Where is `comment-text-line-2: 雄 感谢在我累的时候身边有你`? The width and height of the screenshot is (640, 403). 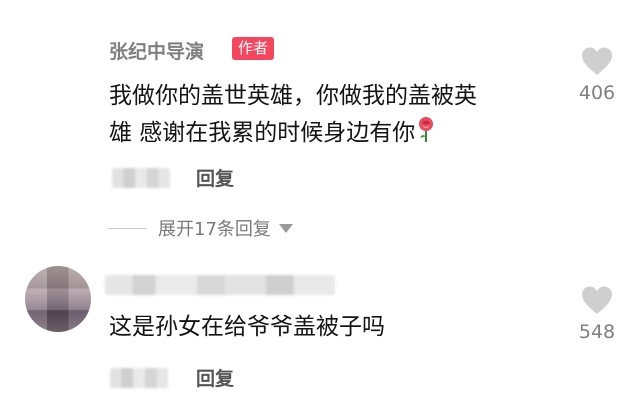 comment-text-line-2: 雄 感谢在我累的时候身边有你 is located at coordinates (272, 134).